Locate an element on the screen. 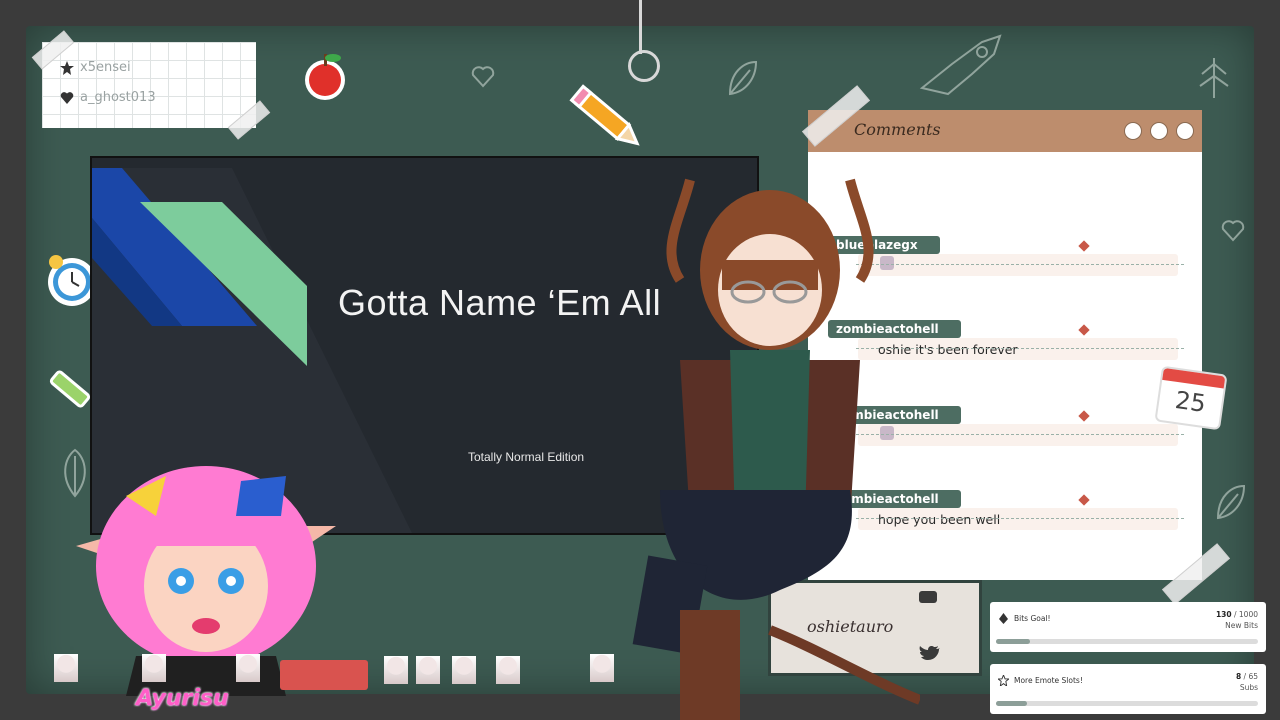  star-icon is located at coordinates (67, 67).